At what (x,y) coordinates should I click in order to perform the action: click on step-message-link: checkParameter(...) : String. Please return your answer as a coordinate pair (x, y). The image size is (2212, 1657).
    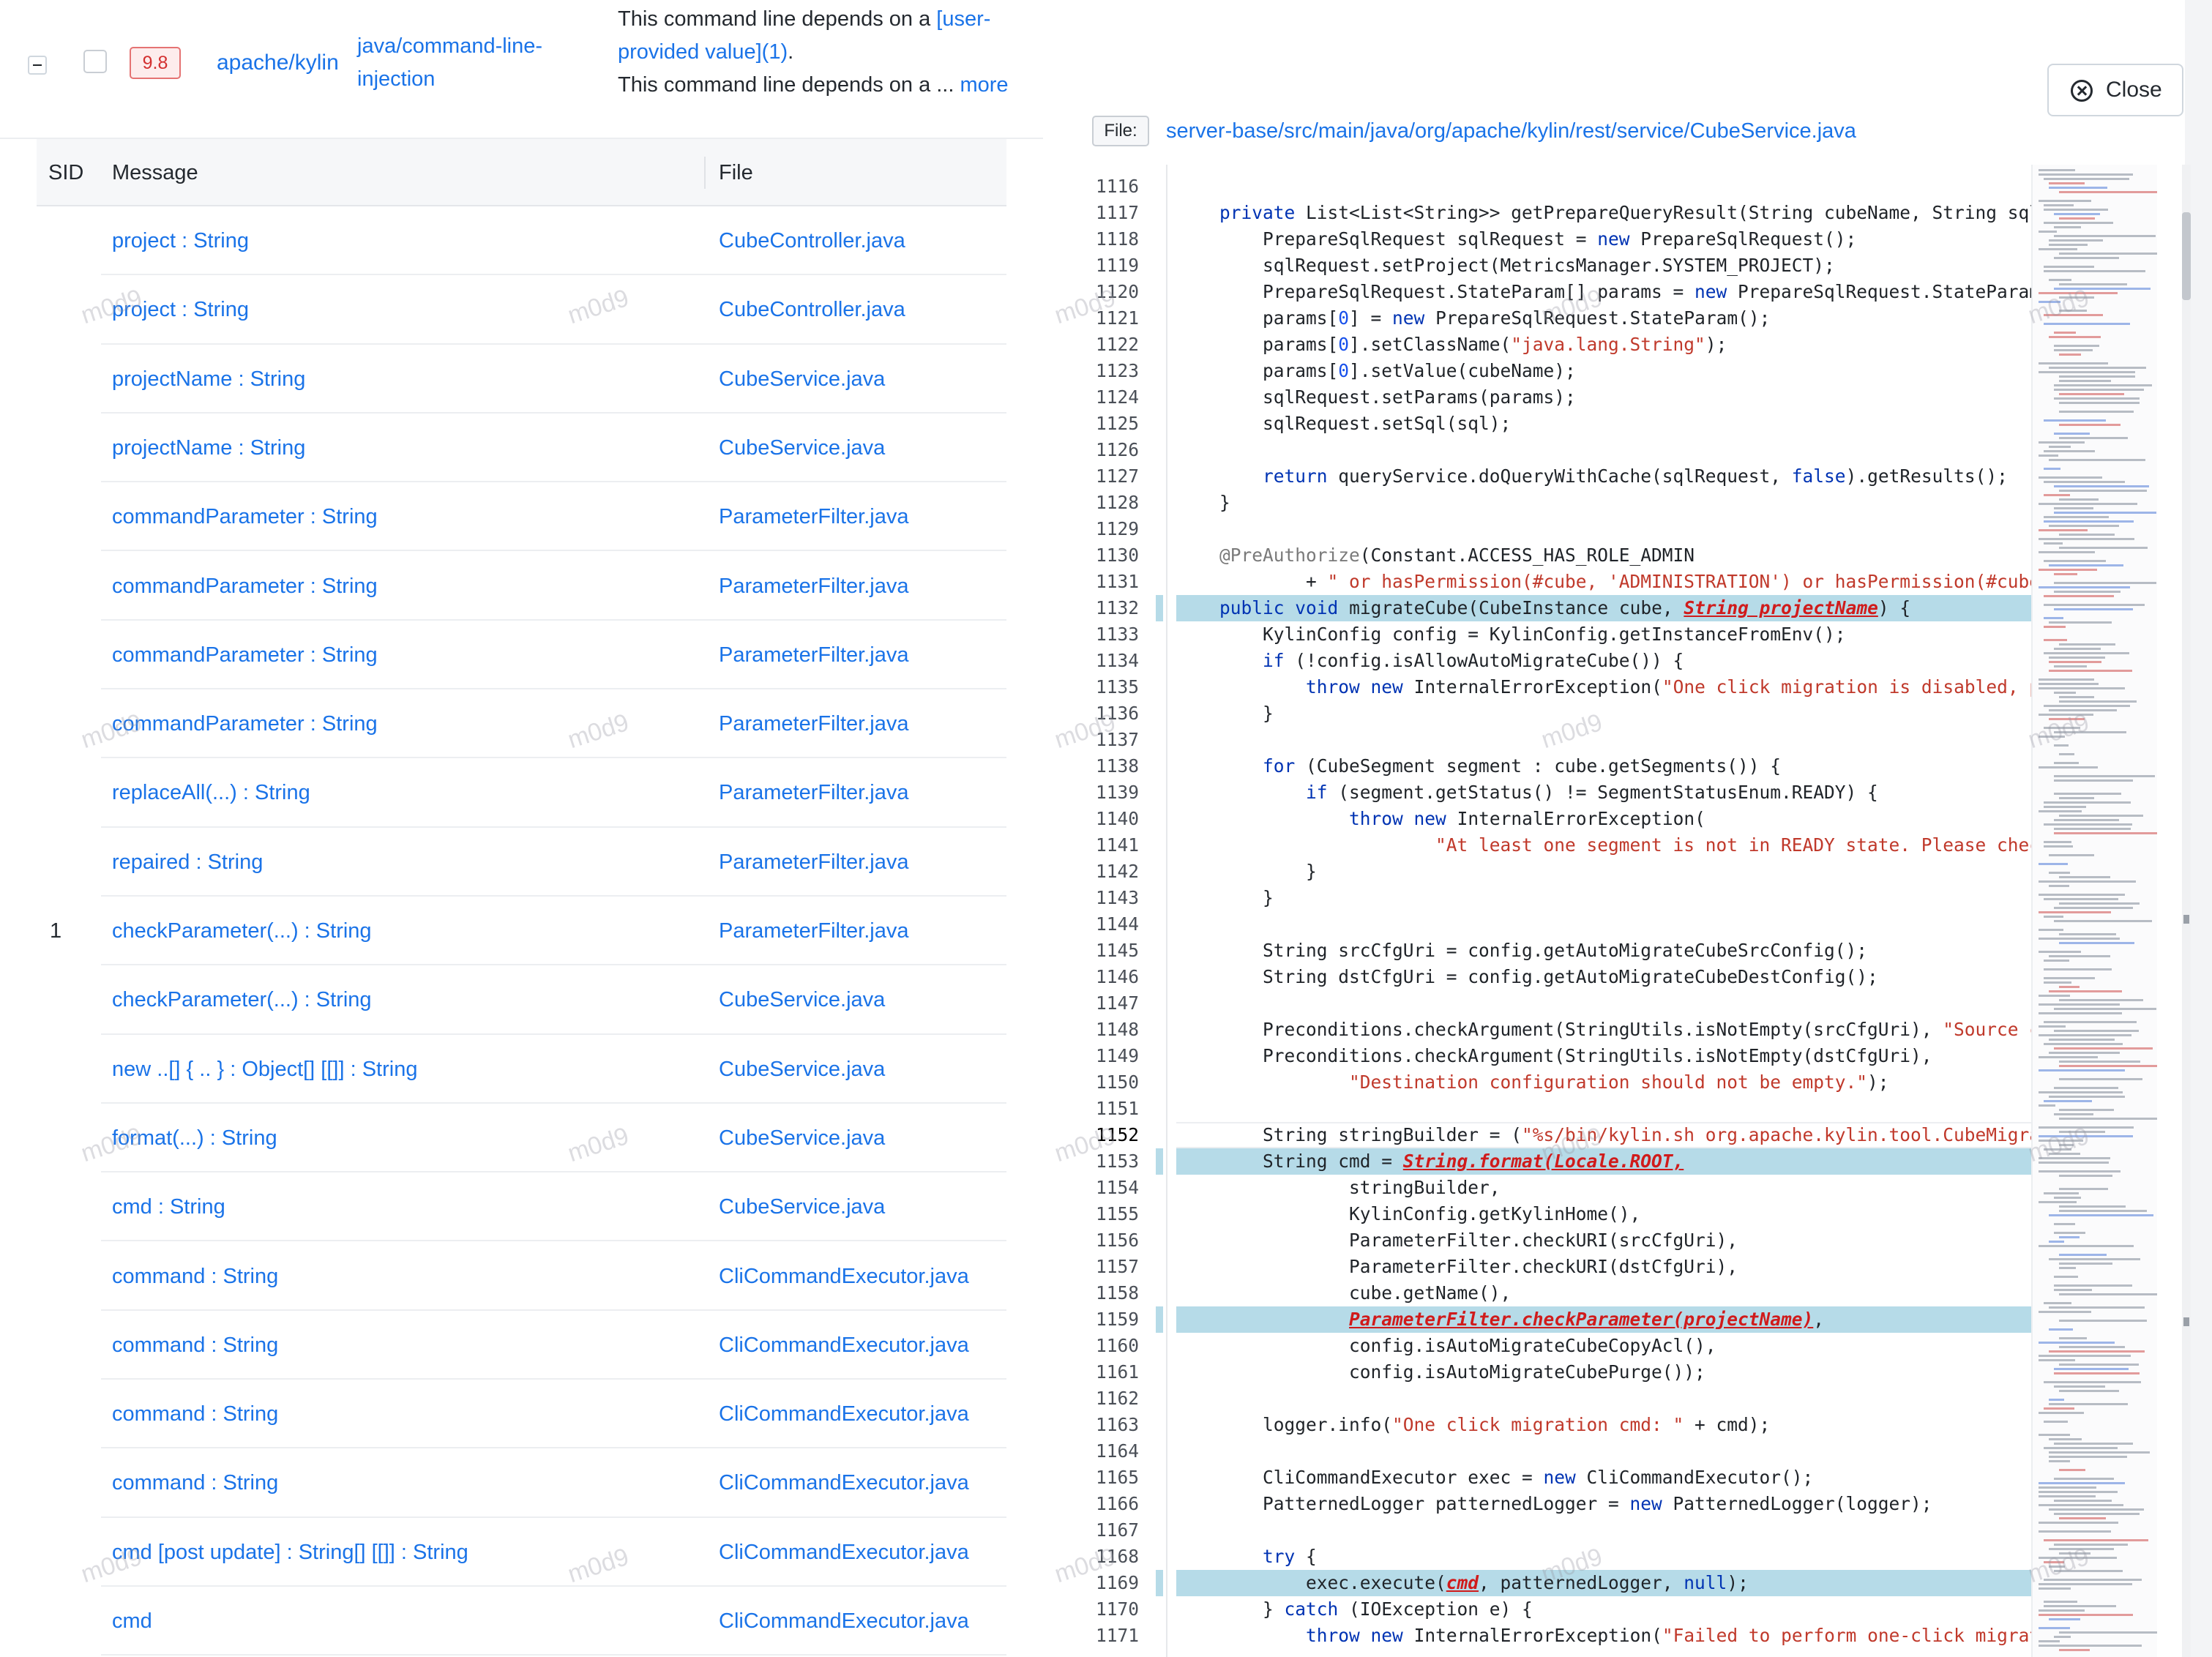
    Looking at the image, I should click on (242, 931).